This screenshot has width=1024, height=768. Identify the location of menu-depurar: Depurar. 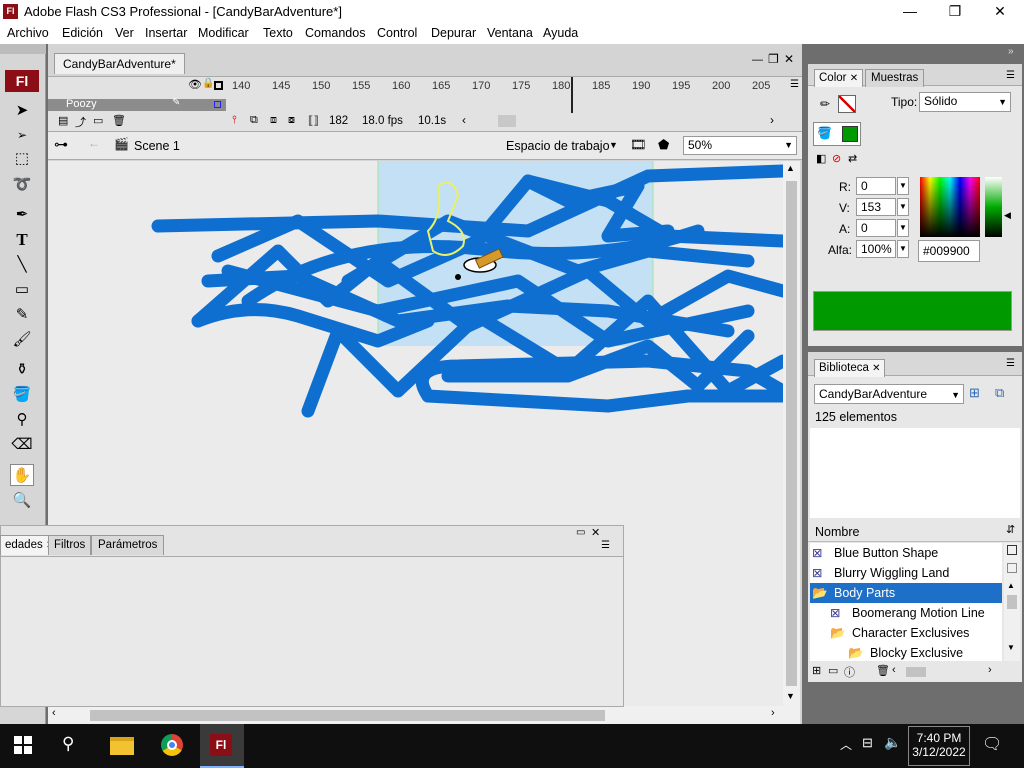
(453, 33).